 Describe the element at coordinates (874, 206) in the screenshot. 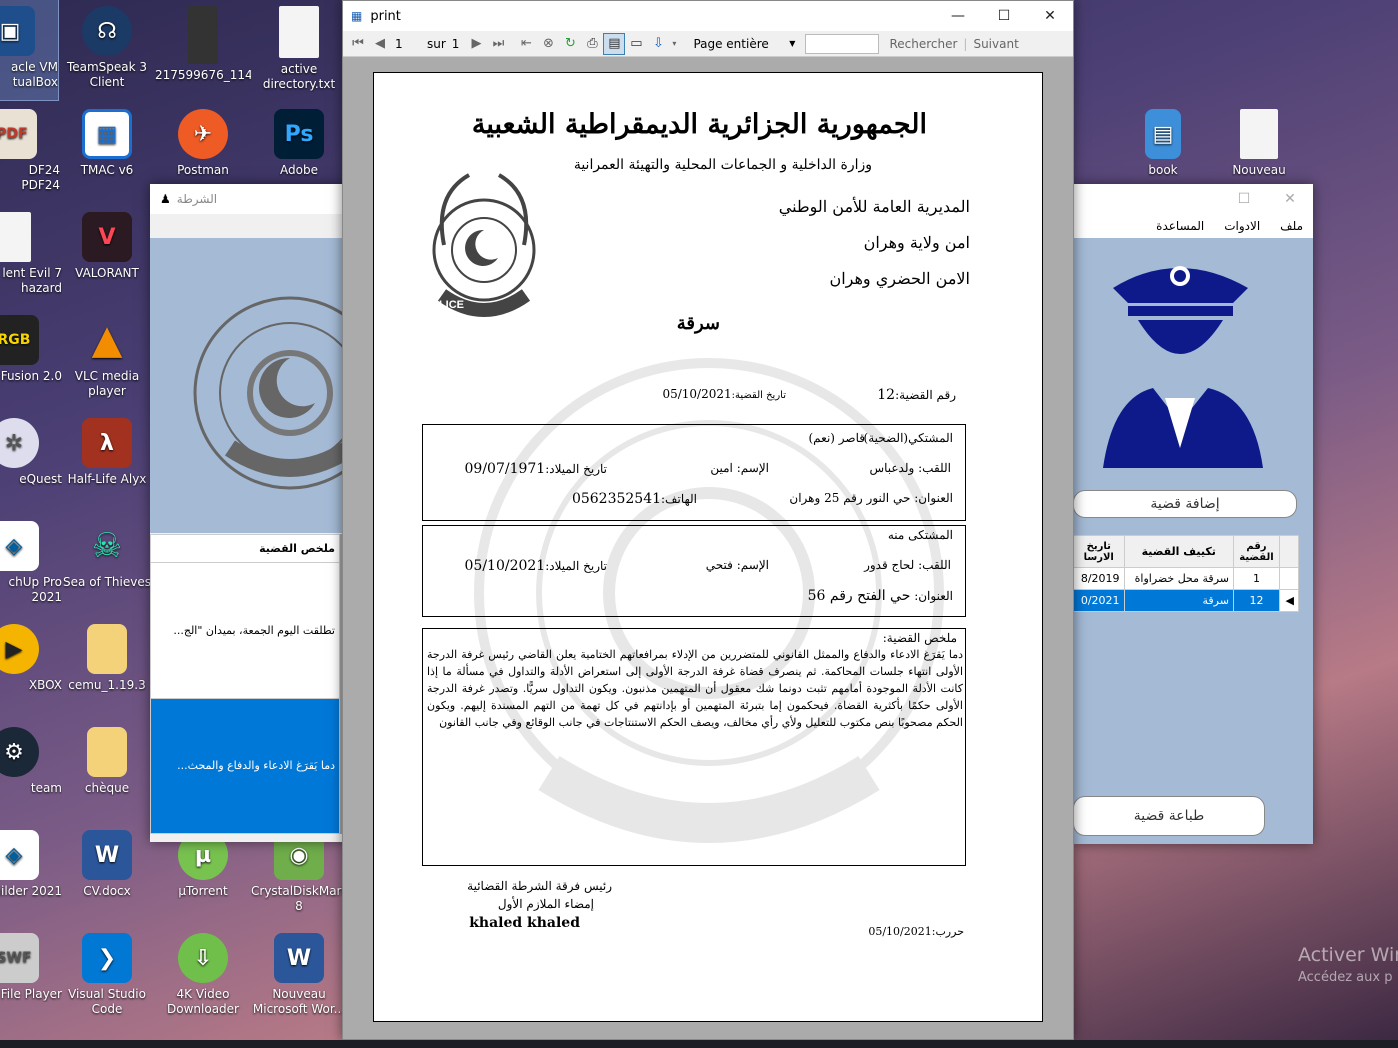

I see `directorate-title: المديرية العامة للأمن الوطني` at that location.